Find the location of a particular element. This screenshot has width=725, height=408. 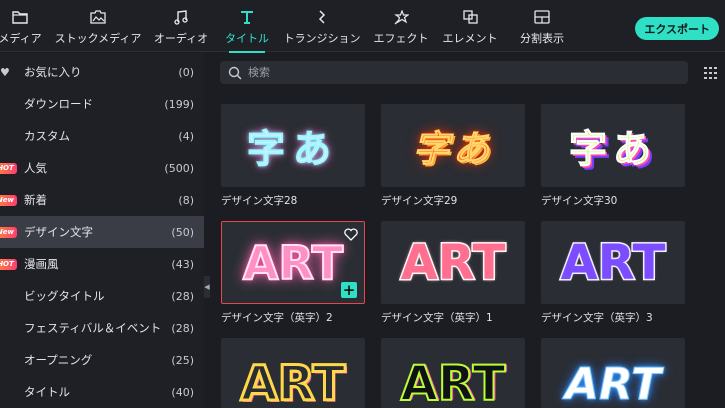

title-card-design-english2: ART + デザイン文字（英字）2 is located at coordinates (293, 273).